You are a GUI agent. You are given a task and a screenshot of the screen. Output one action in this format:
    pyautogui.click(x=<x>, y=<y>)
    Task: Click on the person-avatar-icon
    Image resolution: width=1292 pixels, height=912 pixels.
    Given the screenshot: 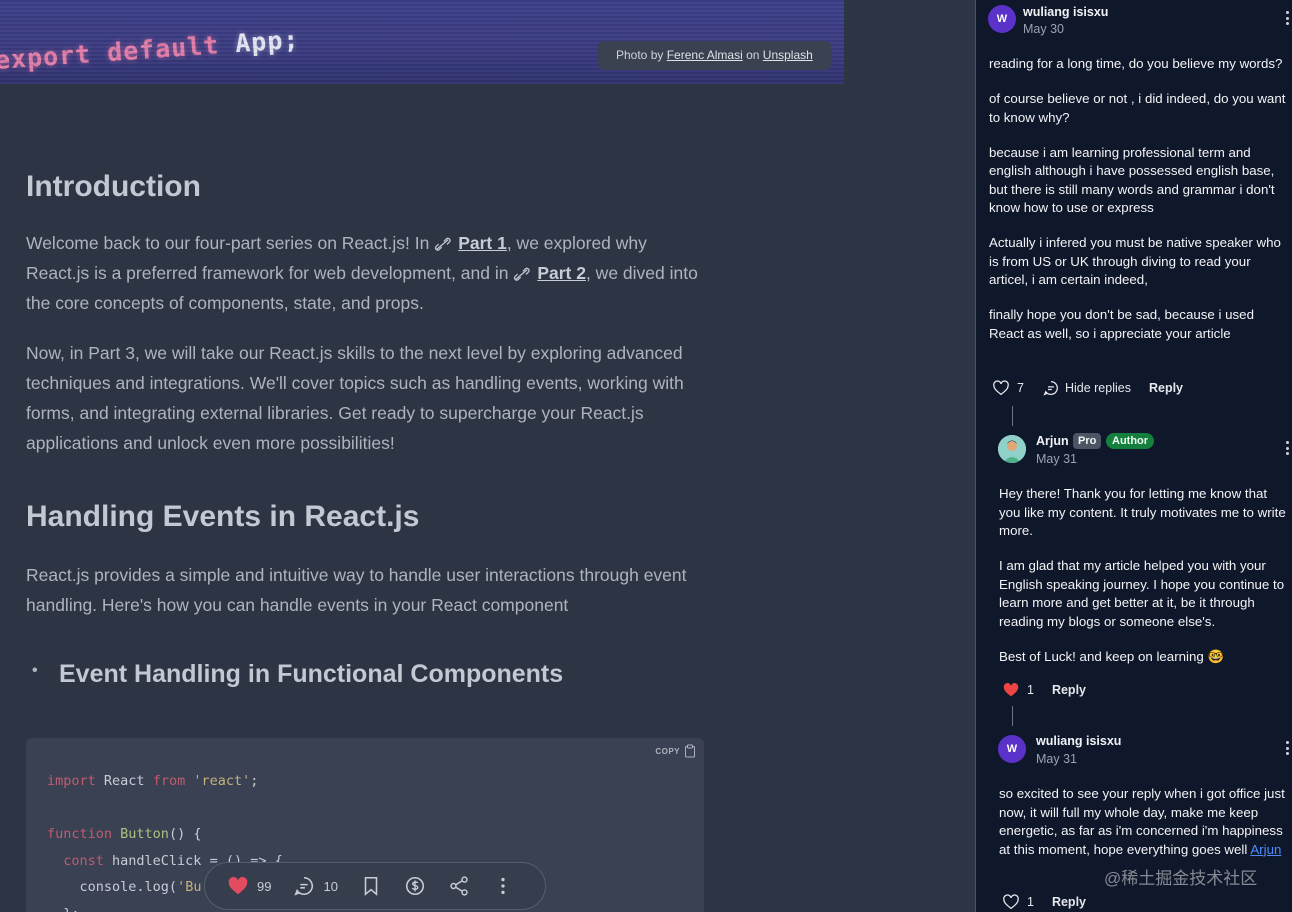 What is the action you would take?
    pyautogui.click(x=1012, y=449)
    